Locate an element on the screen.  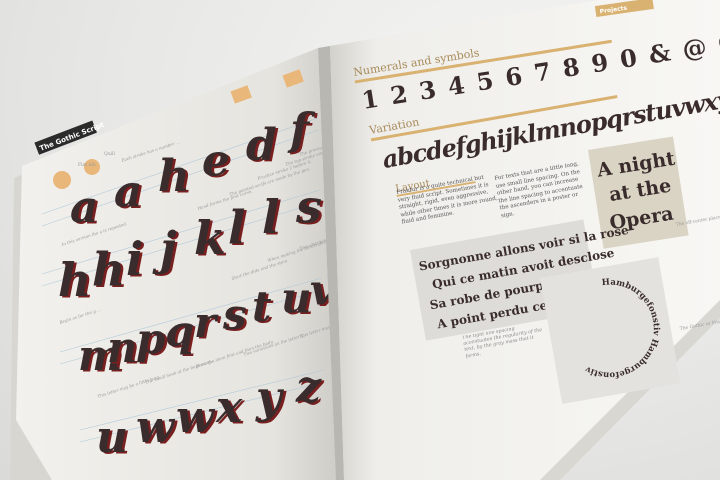
gothic-letter: x is located at coordinates (229, 407).